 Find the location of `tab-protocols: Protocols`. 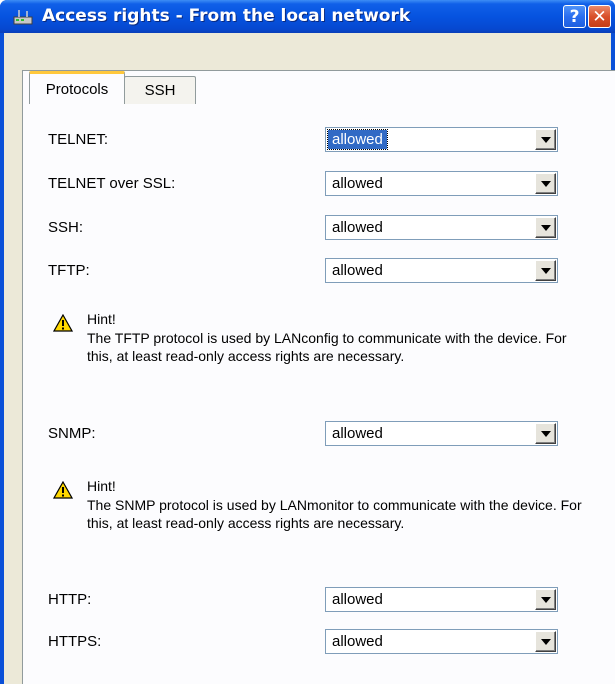

tab-protocols: Protocols is located at coordinates (77, 87).